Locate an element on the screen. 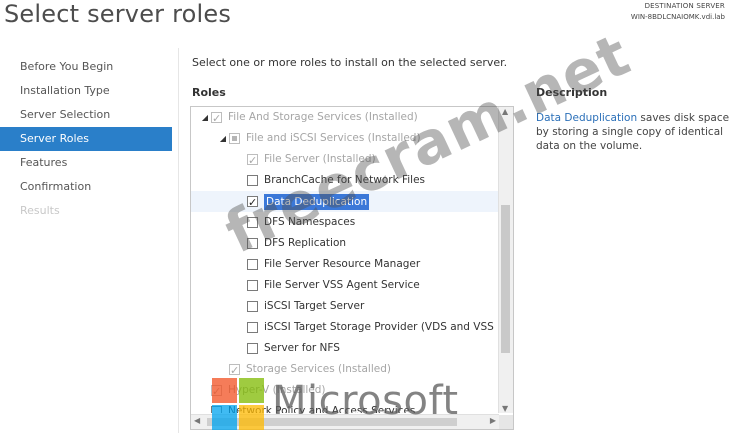 The width and height of the screenshot is (747, 437). role-row: File Server (Installed) is located at coordinates (305, 160).